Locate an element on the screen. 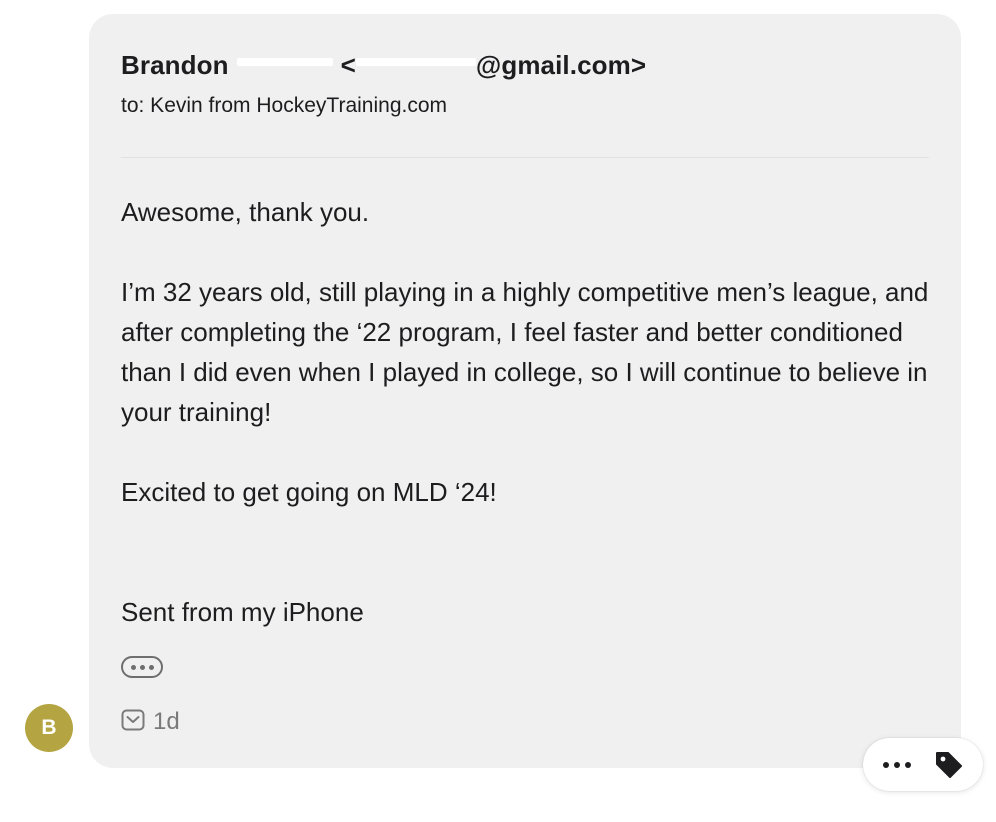 The height and width of the screenshot is (822, 996). message-timestamp: 1d is located at coordinates (166, 721).